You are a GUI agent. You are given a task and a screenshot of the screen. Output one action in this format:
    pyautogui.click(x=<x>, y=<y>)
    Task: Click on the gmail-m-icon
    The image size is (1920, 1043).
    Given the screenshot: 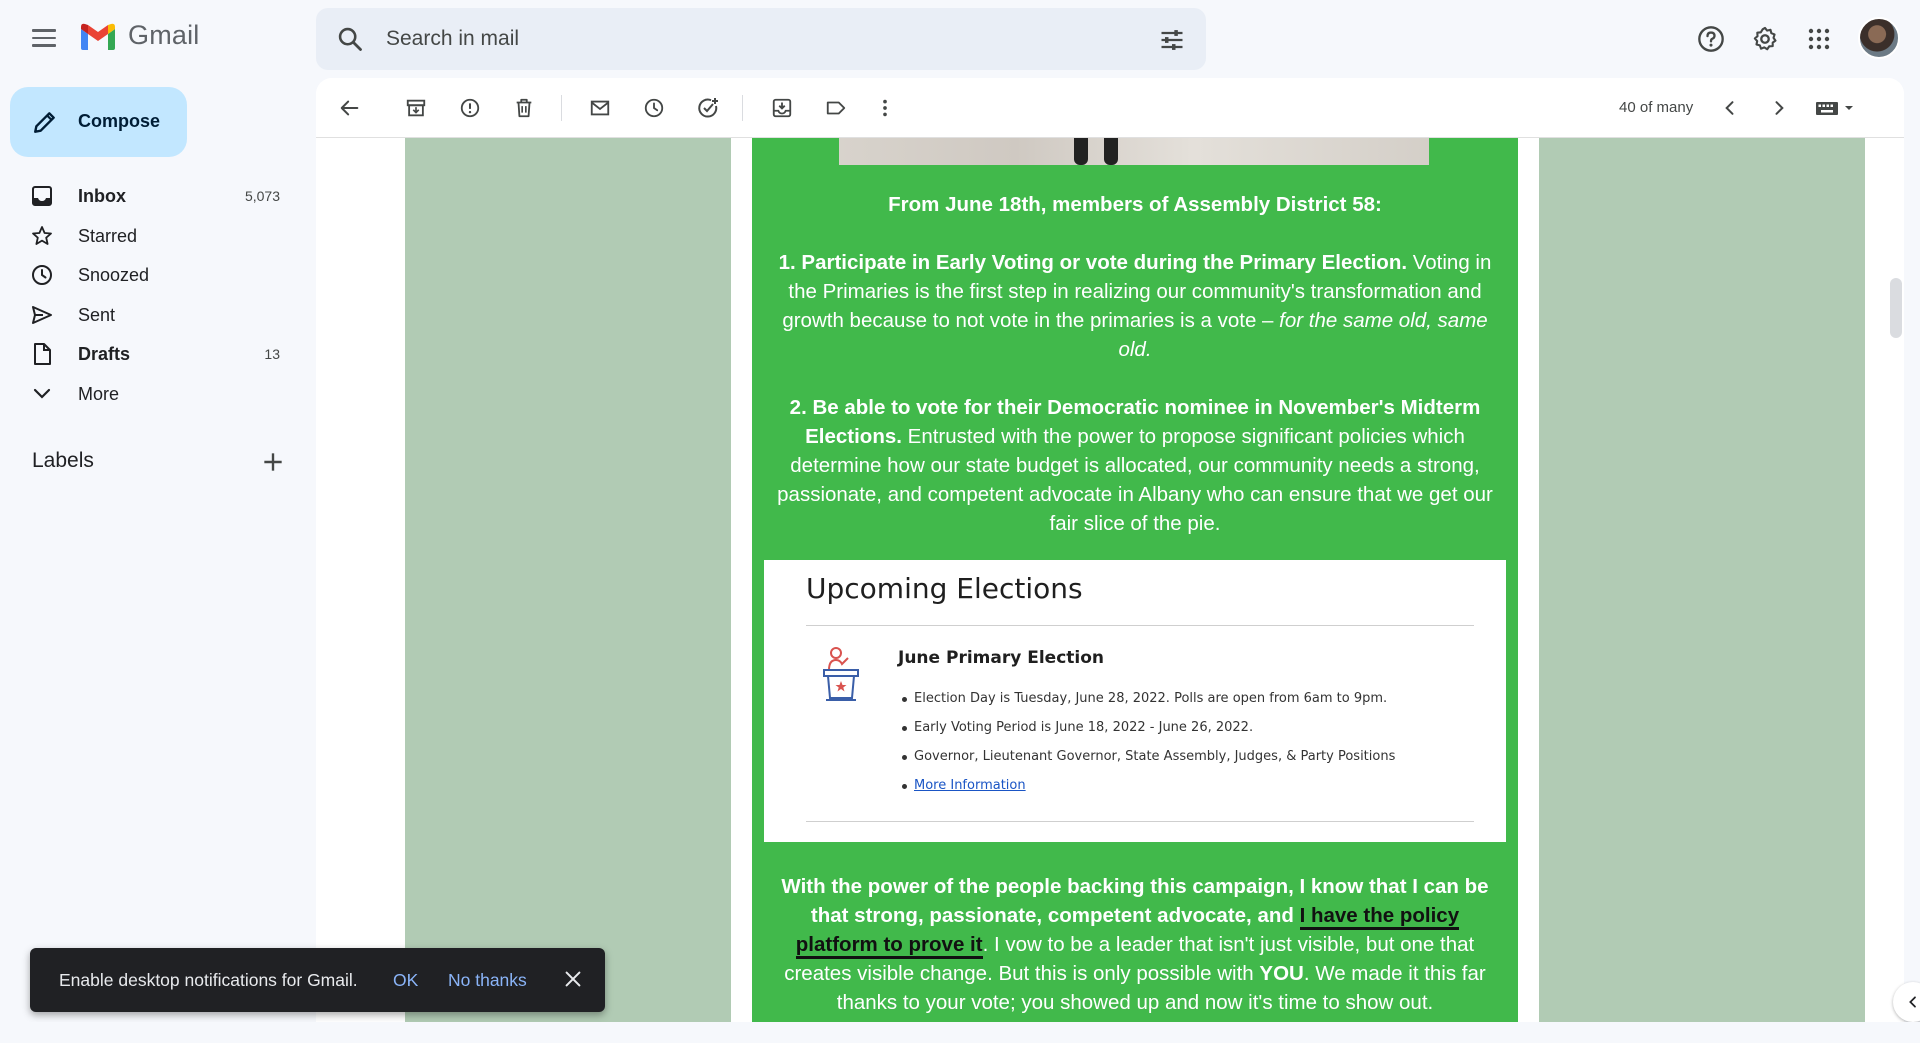 What is the action you would take?
    pyautogui.click(x=98, y=36)
    